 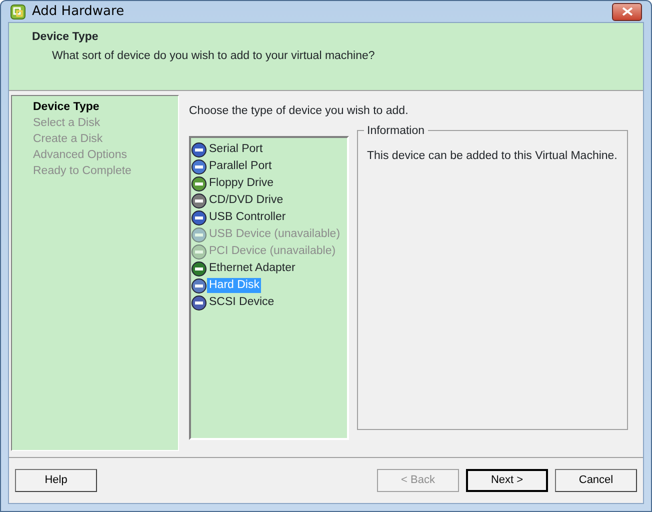 What do you see at coordinates (596, 480) in the screenshot?
I see `dialog-button: Cancel` at bounding box center [596, 480].